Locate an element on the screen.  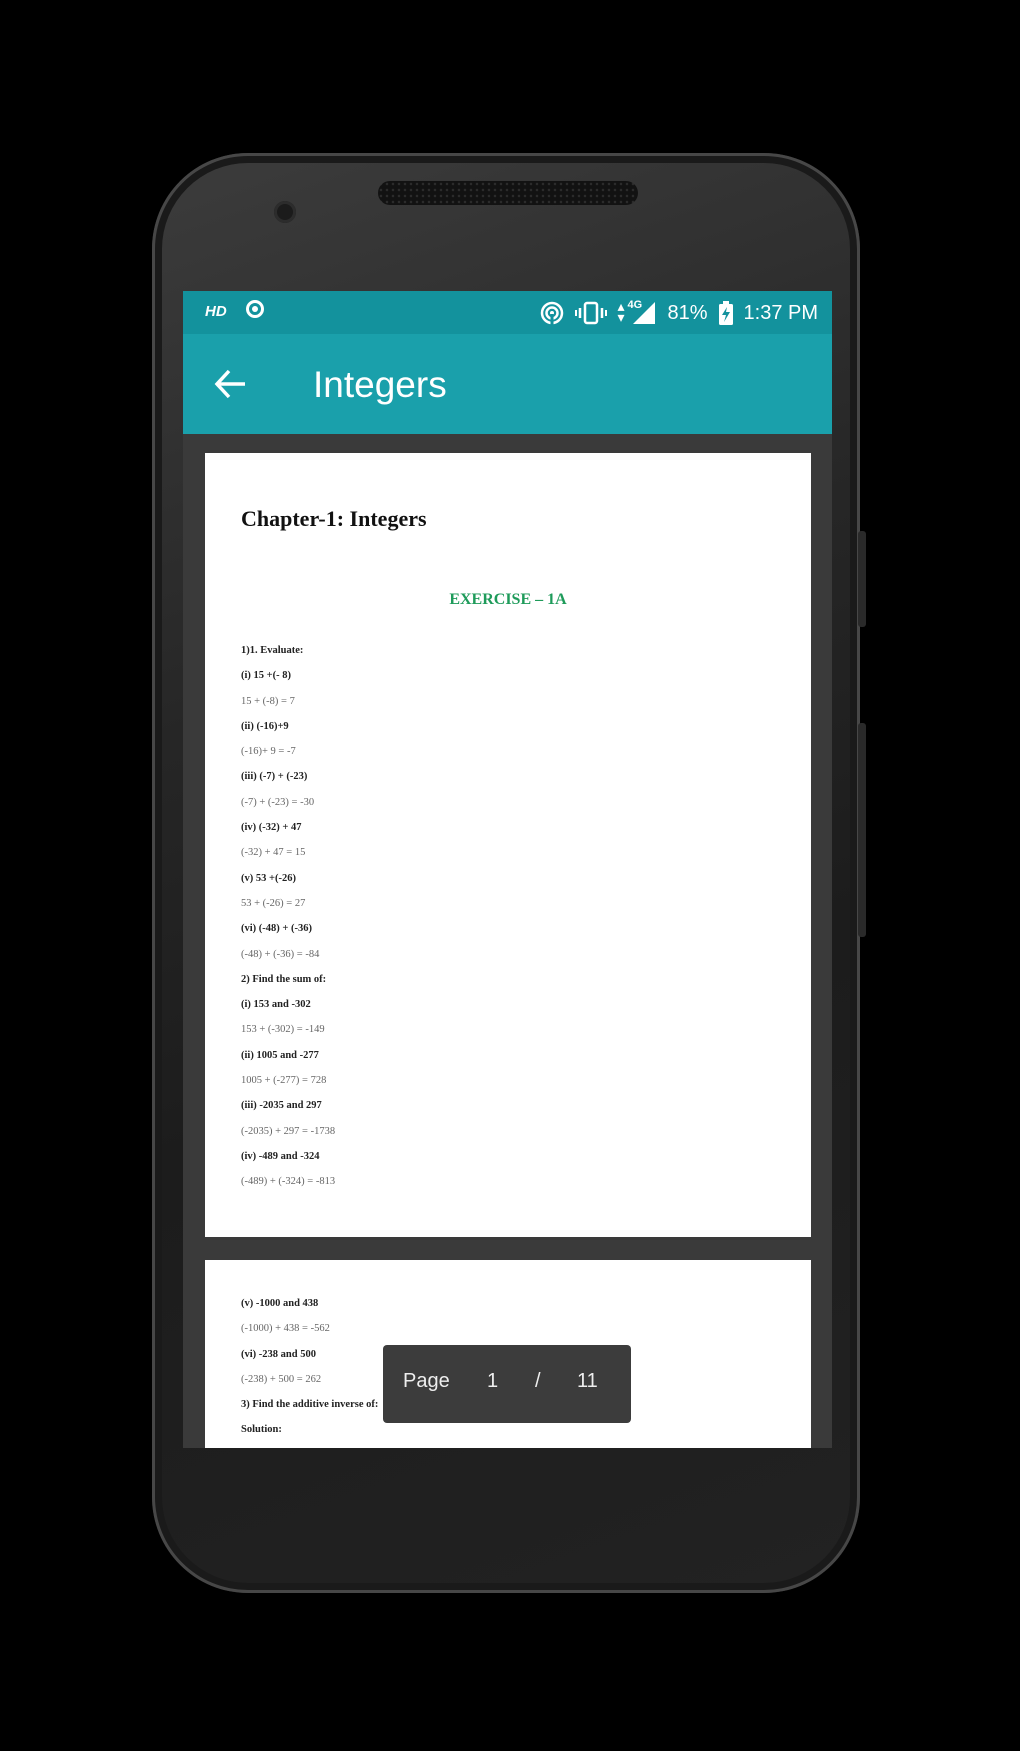
answer-line: (-1000) + 438 = -562 is located at coordinates (285, 1329).